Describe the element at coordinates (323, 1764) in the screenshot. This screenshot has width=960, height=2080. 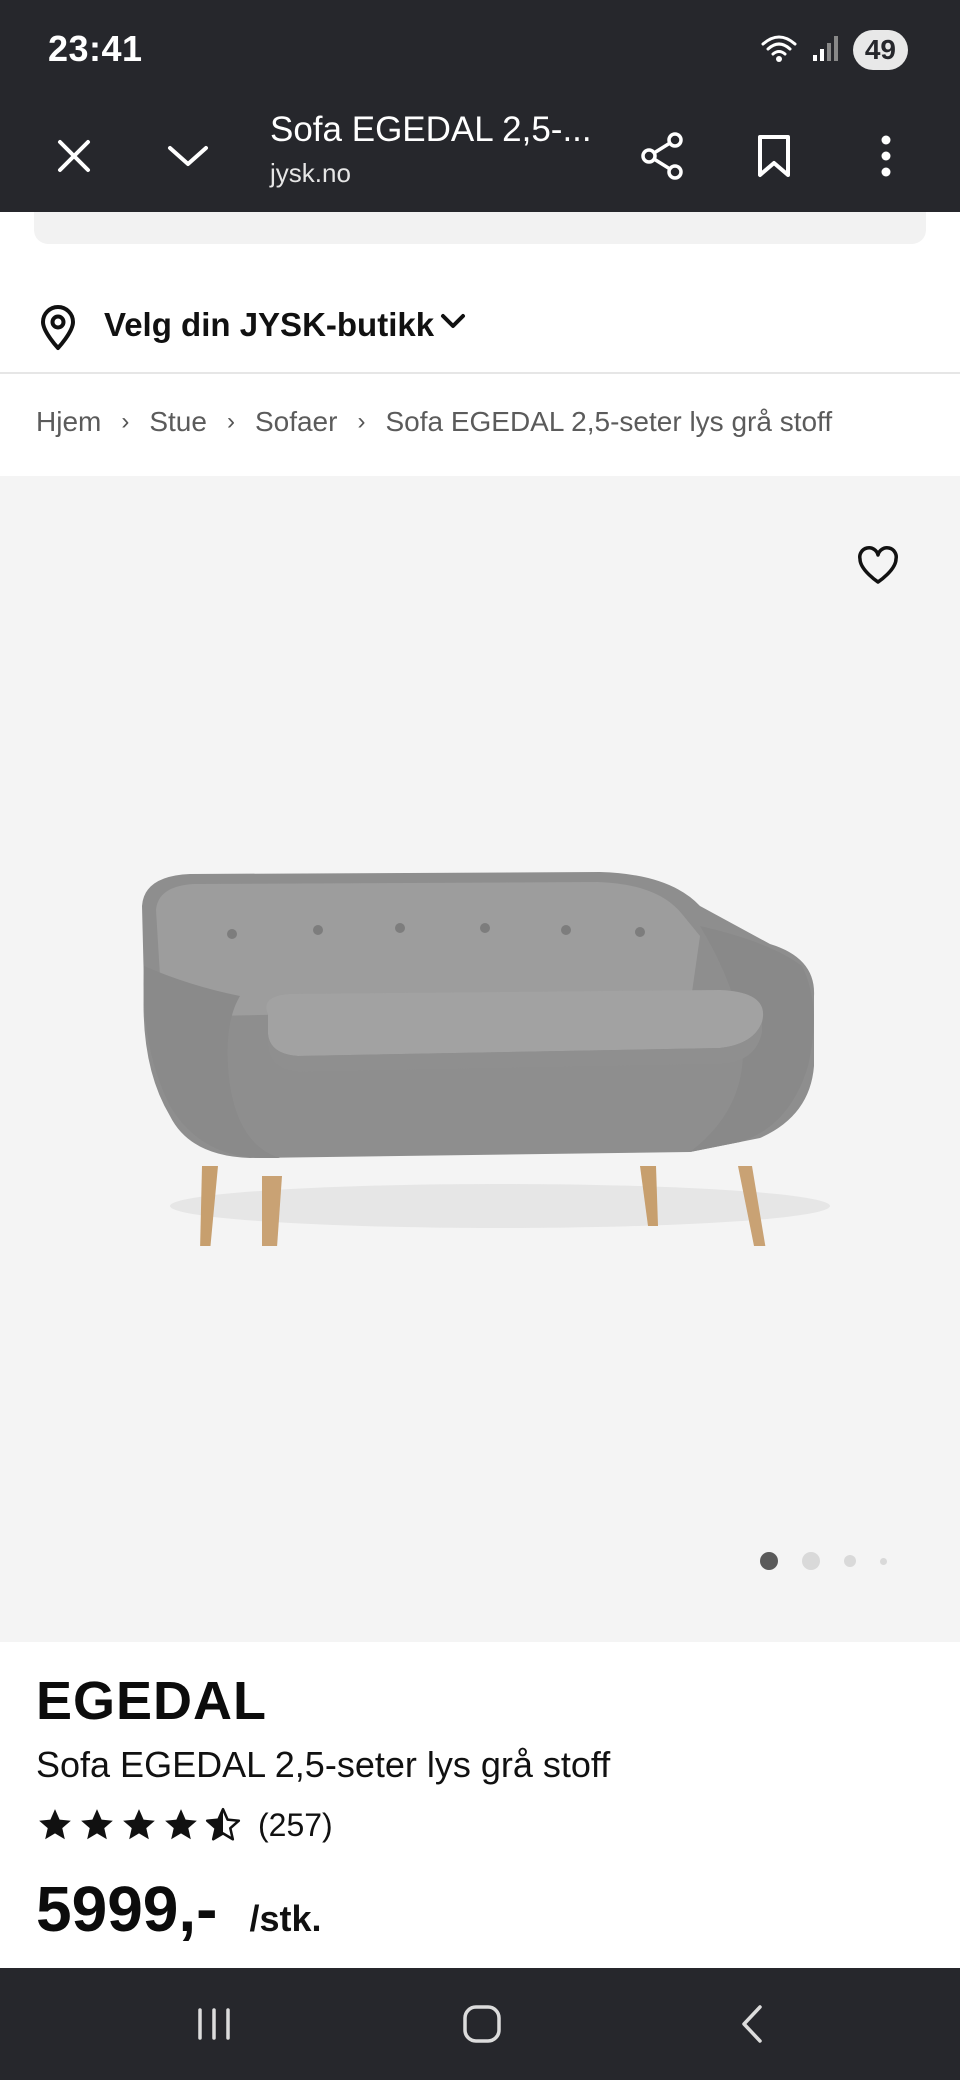
I see `product-name: Sofa EGEDAL 2,5-seter lys grå stoff` at that location.